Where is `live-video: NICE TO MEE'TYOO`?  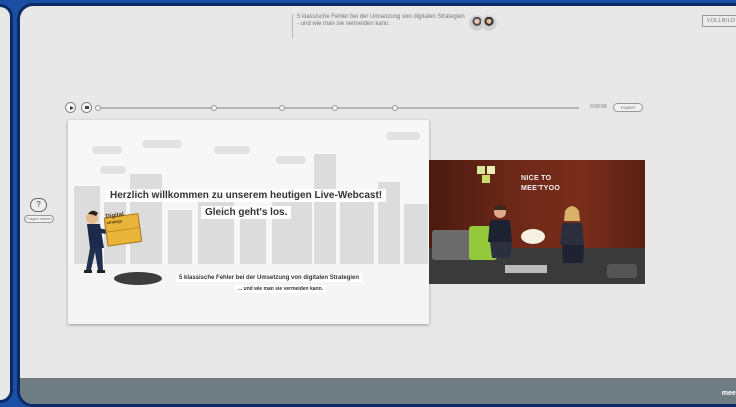
live-video: NICE TO MEE'TYOO is located at coordinates (537, 222).